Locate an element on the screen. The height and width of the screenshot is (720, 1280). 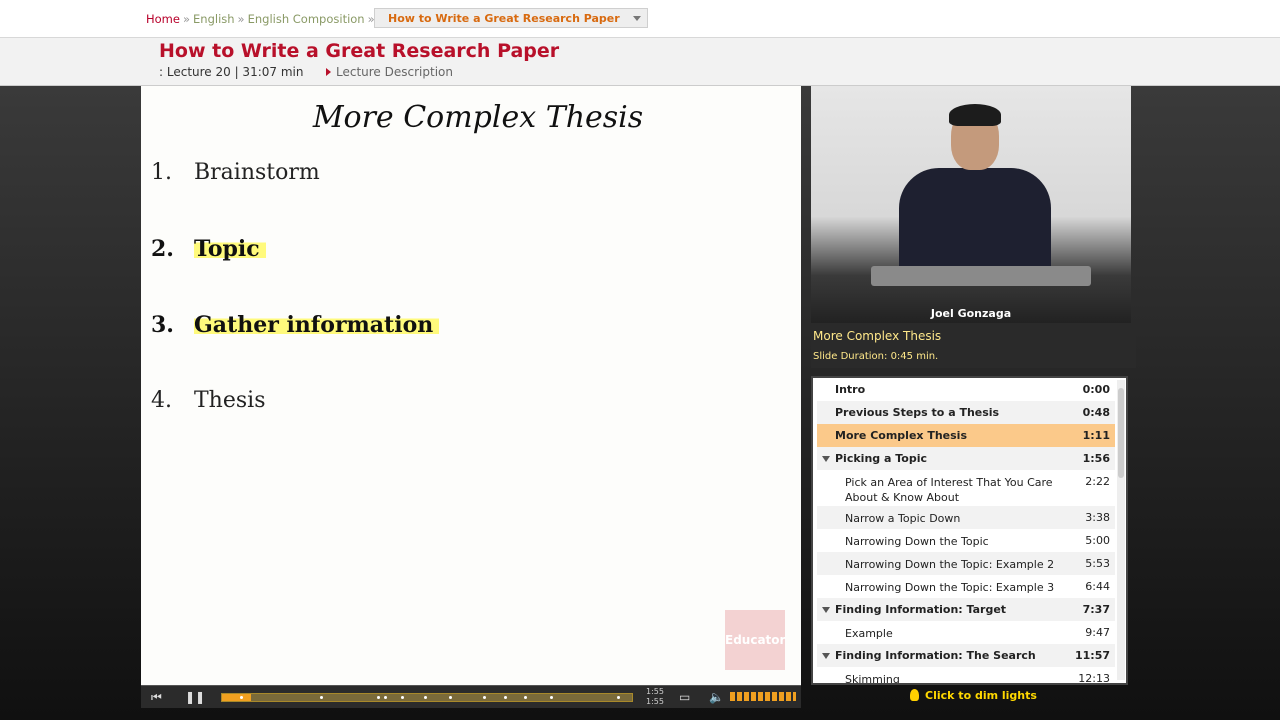
toc-subitem: Example 9:47 is located at coordinates (966, 632).